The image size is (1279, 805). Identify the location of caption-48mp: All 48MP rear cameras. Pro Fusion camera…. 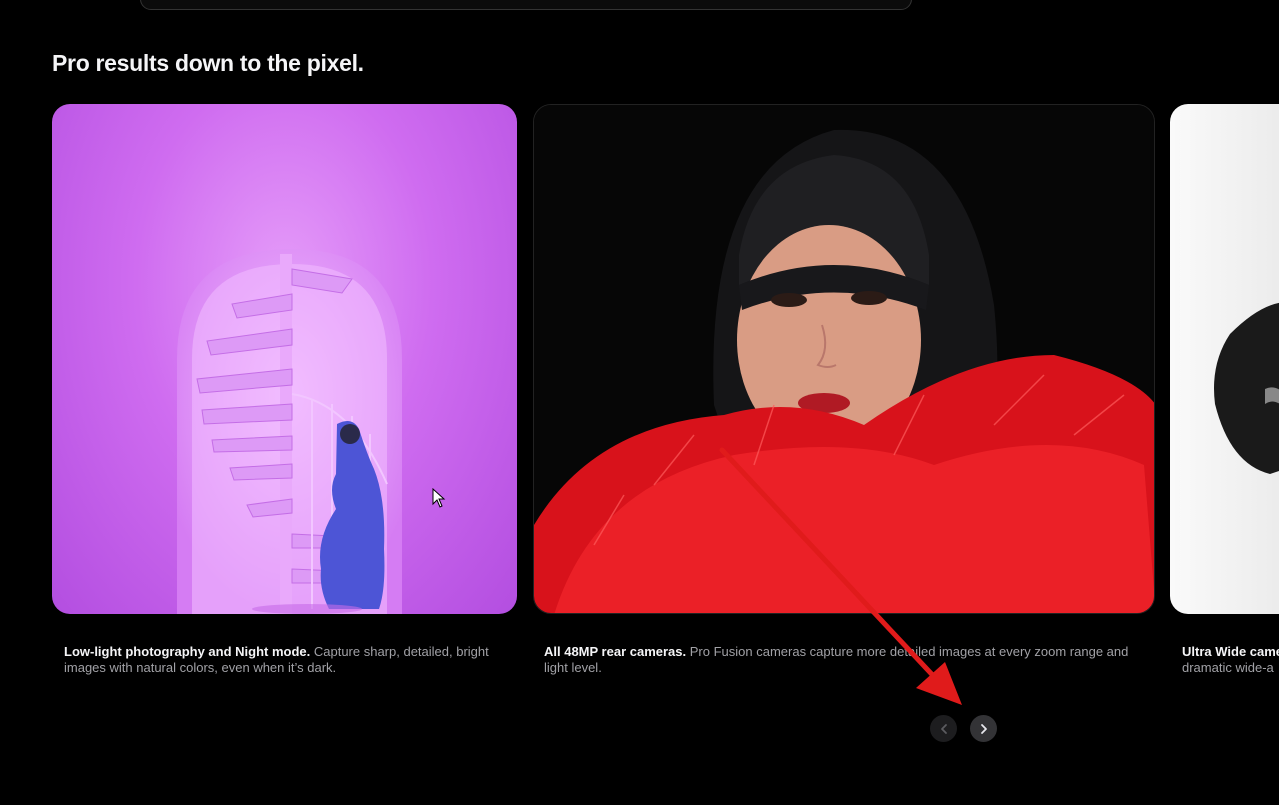
(839, 660).